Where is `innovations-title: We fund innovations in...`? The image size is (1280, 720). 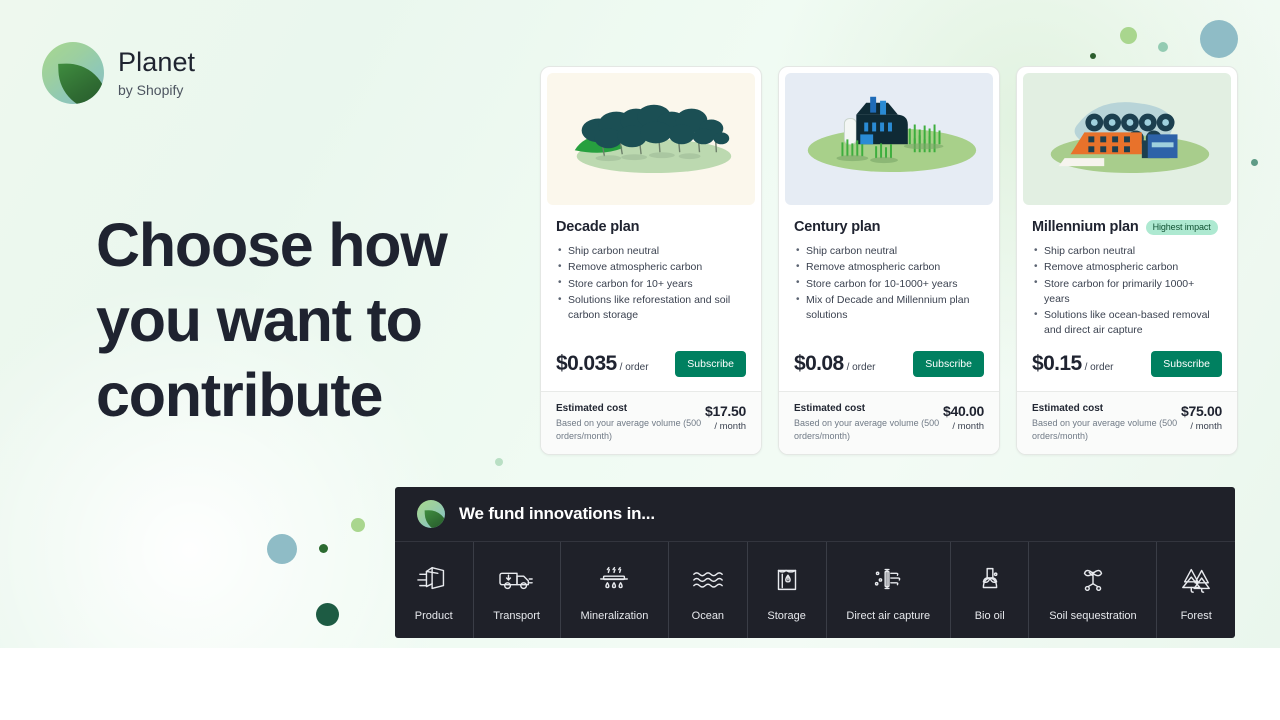 innovations-title: We fund innovations in... is located at coordinates (557, 513).